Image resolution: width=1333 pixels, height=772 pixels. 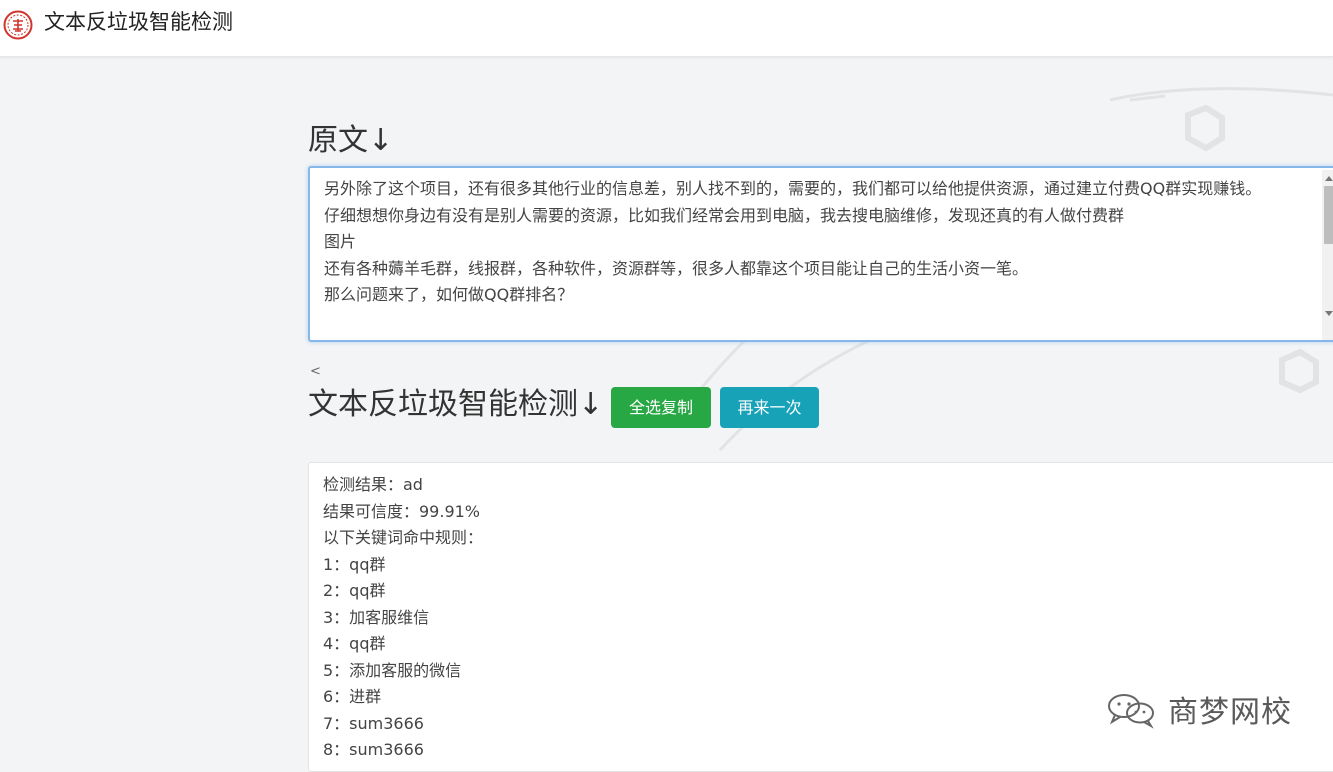 What do you see at coordinates (138, 22) in the screenshot?
I see `app-title: 文本反垃圾智能检测` at bounding box center [138, 22].